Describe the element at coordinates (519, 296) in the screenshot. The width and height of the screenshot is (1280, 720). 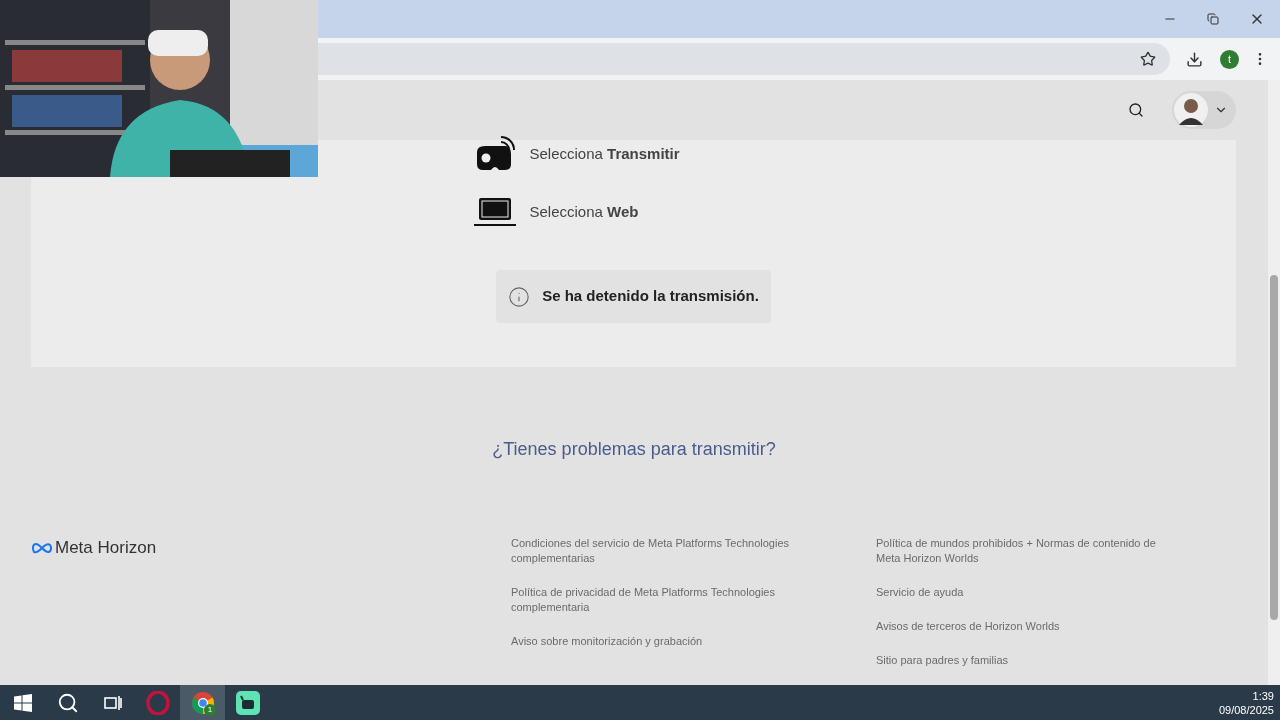
I see `info-icon` at that location.